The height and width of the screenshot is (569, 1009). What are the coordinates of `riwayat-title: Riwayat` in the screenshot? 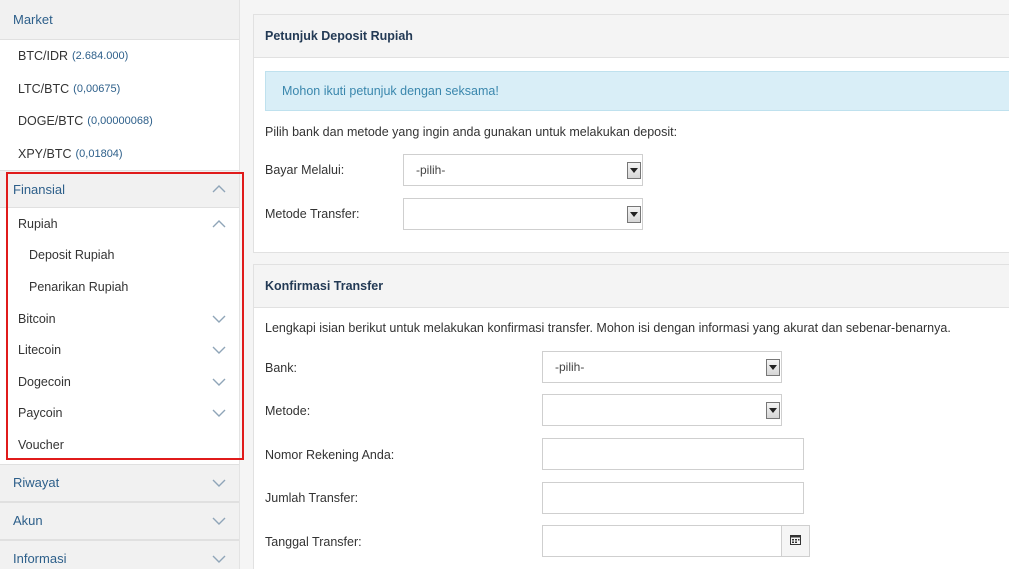 It's located at (36, 483).